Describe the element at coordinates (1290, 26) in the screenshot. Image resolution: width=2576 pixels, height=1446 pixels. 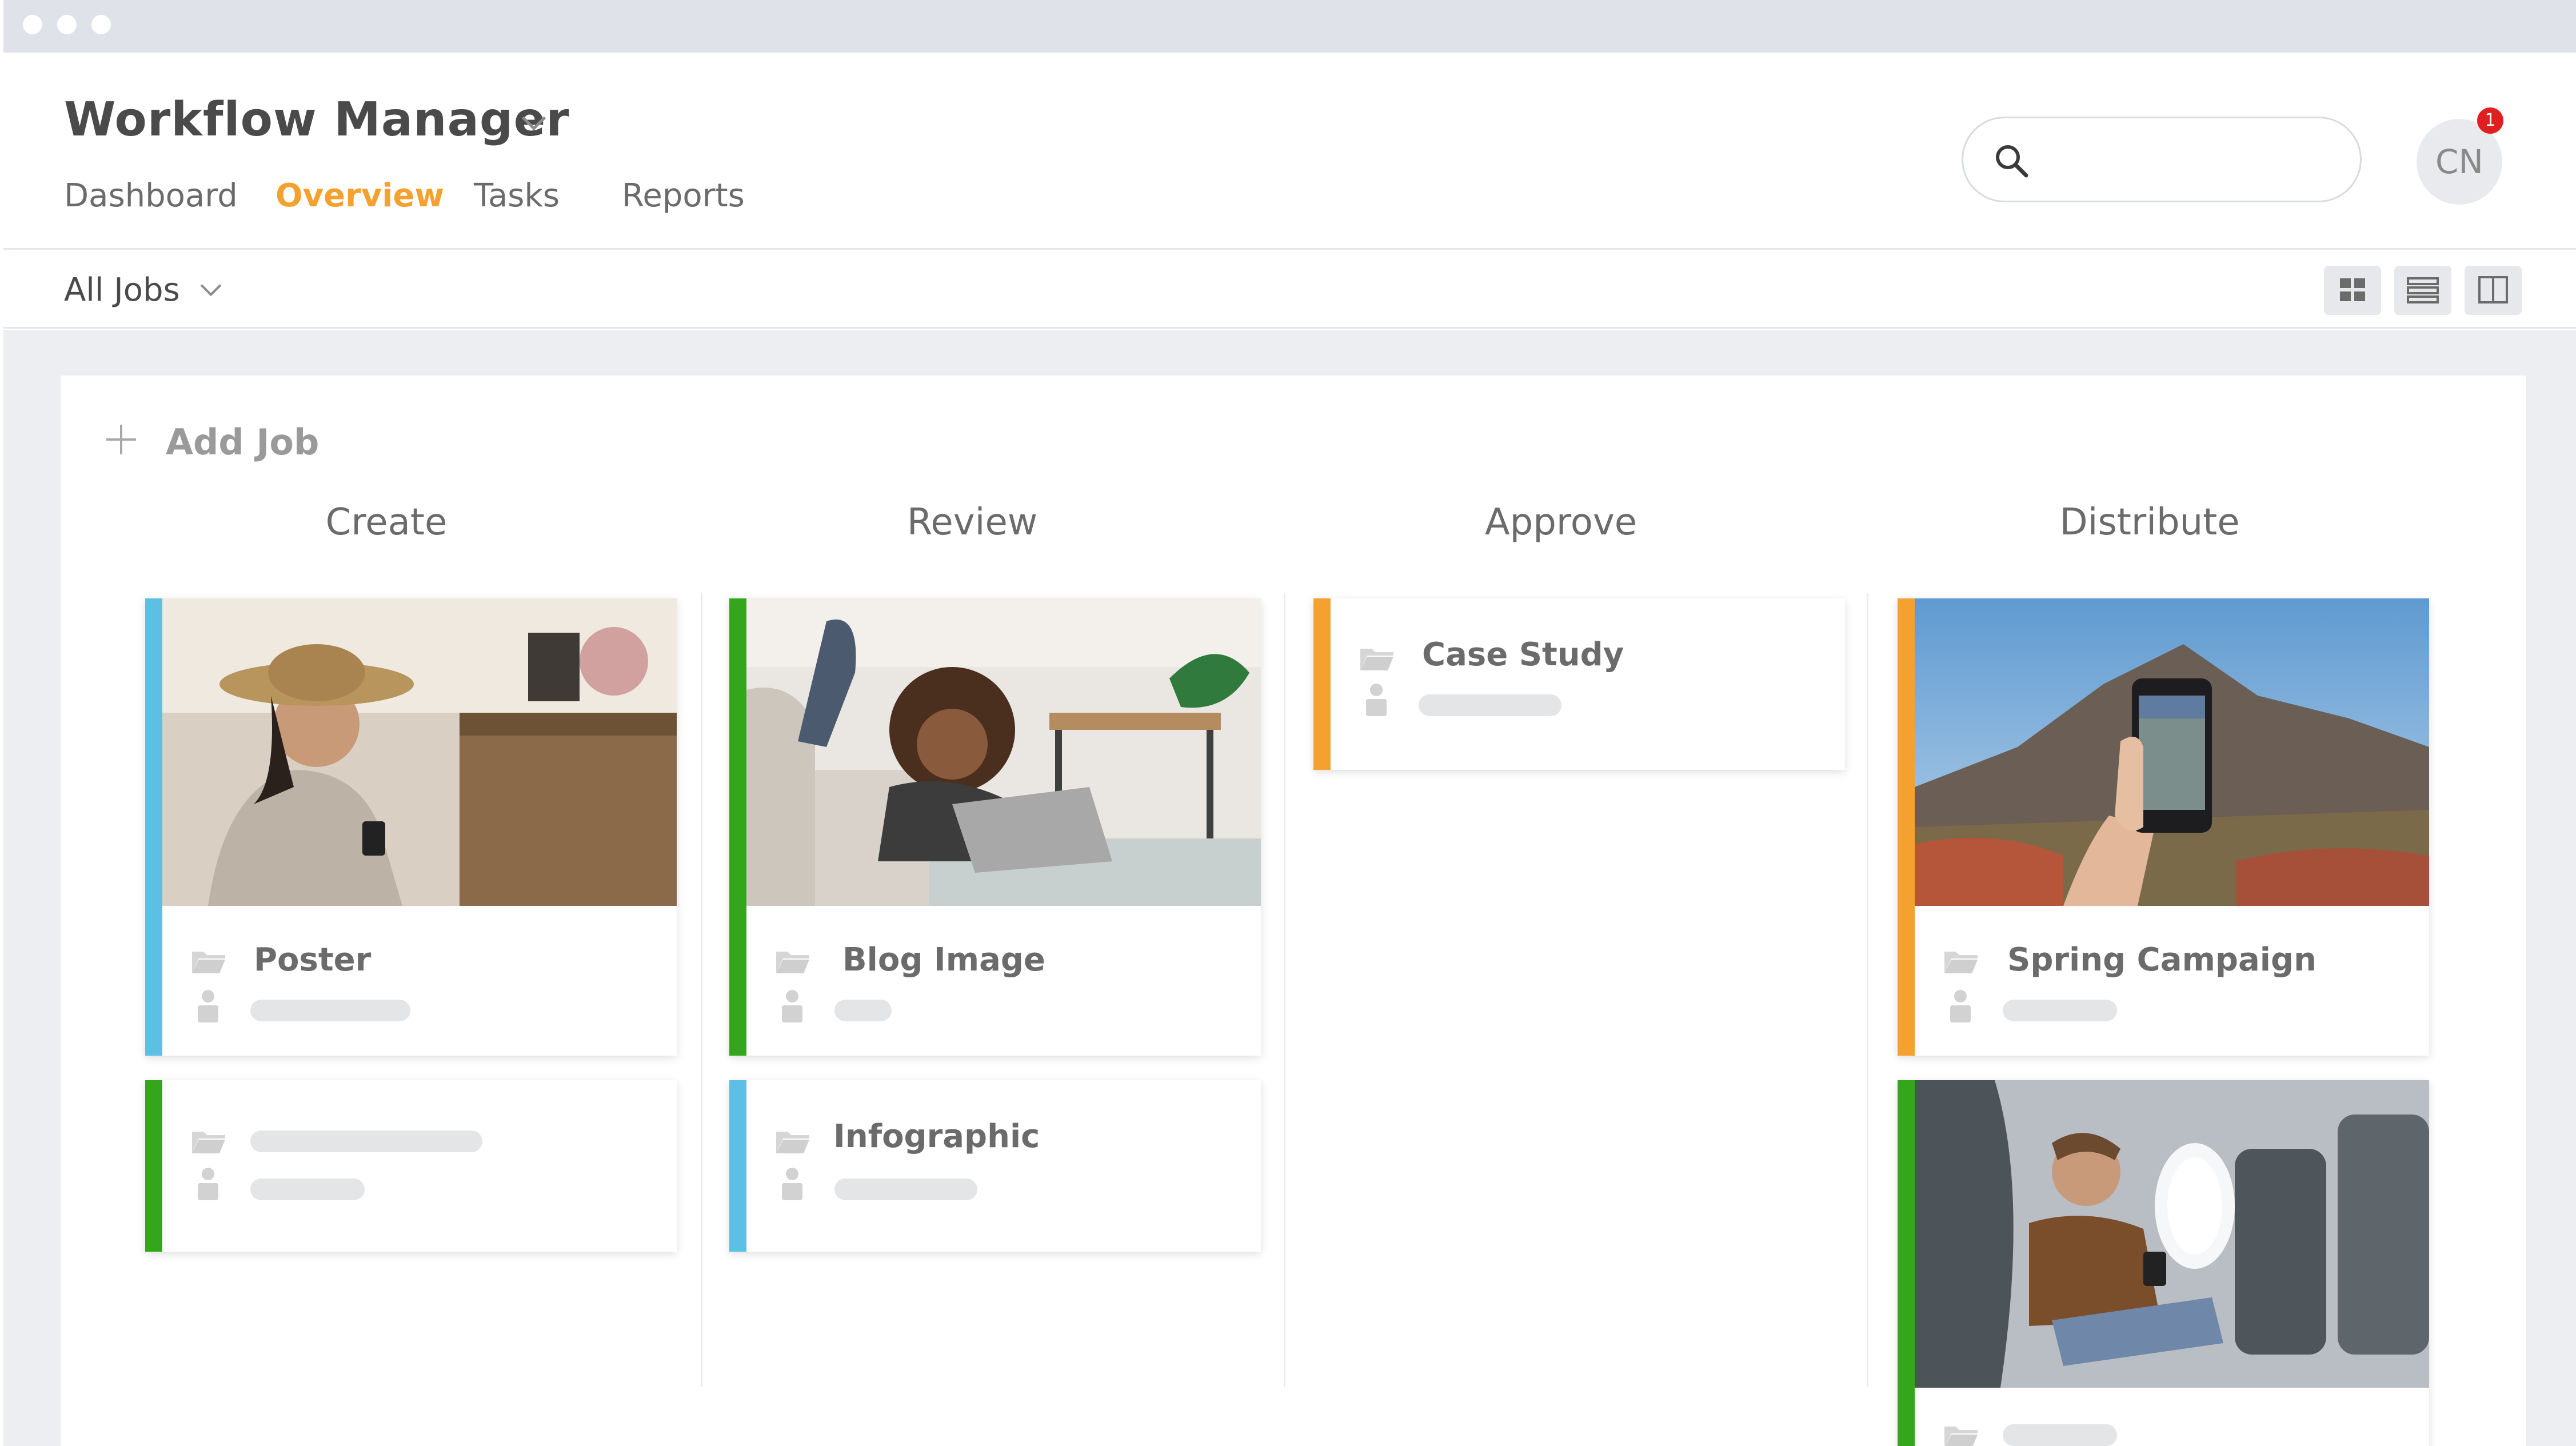
I see `window-titlebar` at that location.